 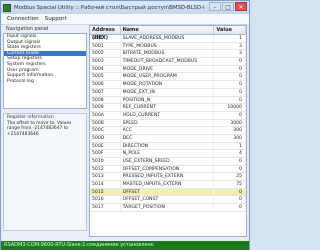 I want to click on cell-name: N_POLE, so click(x=168, y=153).